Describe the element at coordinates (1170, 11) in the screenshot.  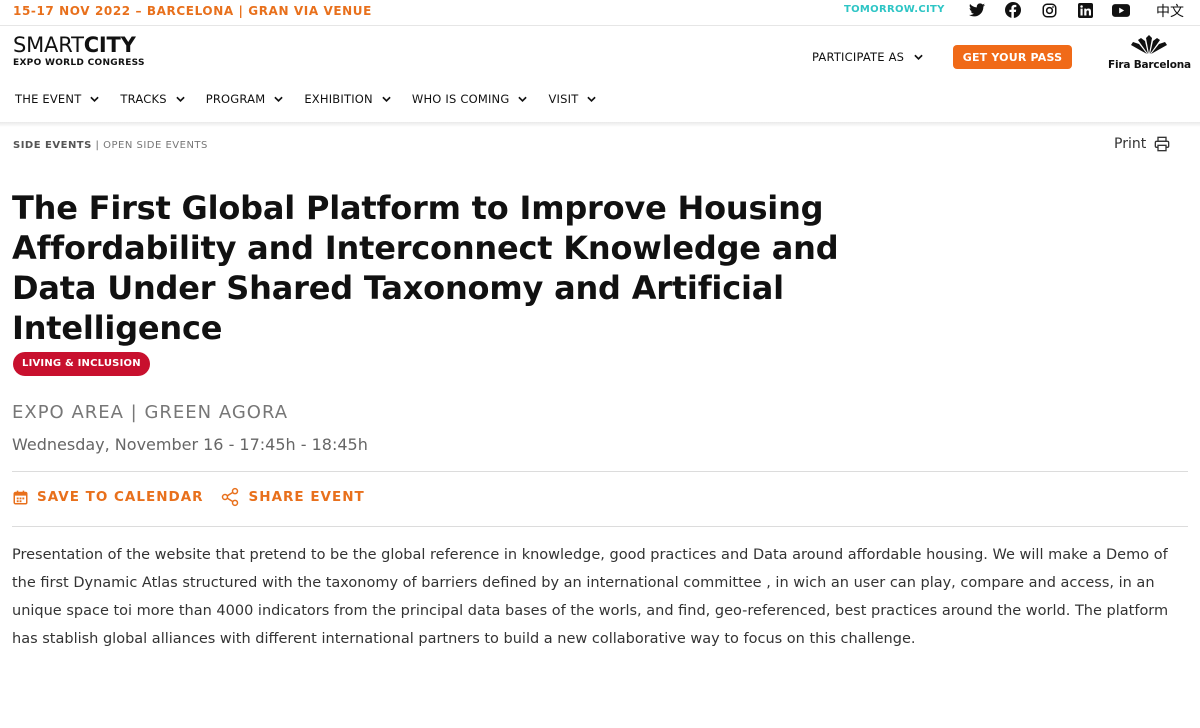
I see `language-switch-link: 中文` at that location.